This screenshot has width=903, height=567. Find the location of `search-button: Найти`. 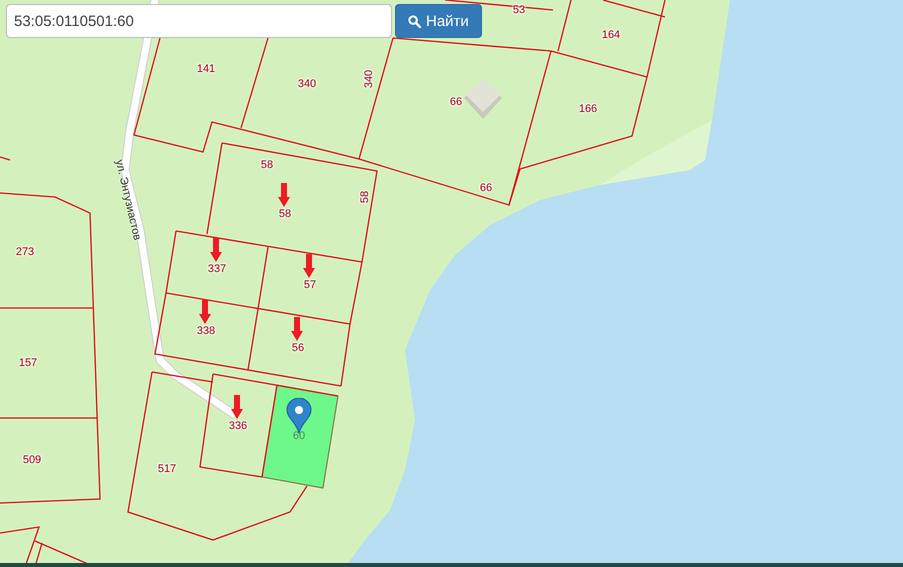

search-button: Найти is located at coordinates (438, 21).